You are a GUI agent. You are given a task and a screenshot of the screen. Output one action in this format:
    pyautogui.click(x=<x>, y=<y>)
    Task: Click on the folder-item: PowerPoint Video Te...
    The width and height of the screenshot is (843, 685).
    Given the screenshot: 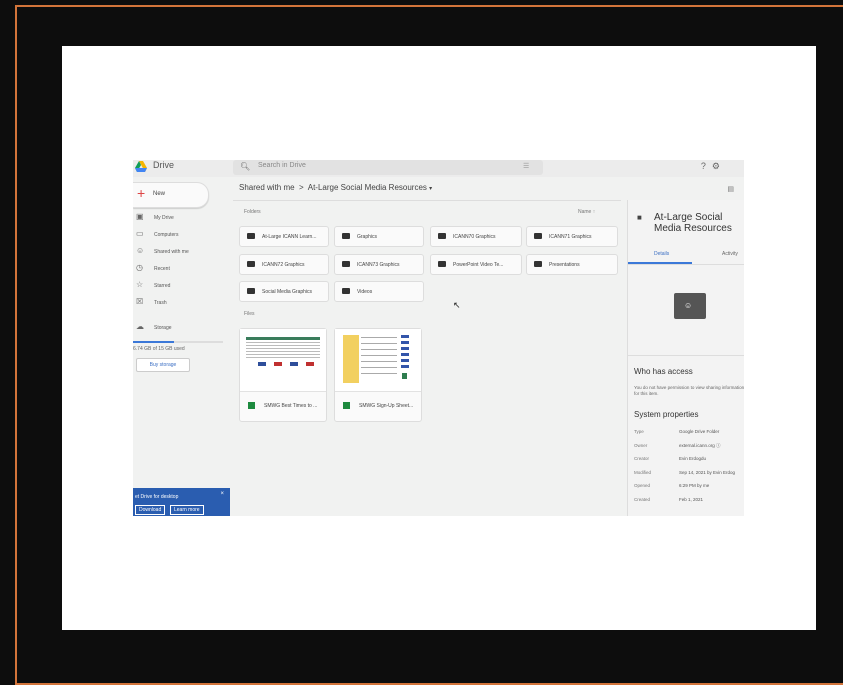 What is the action you would take?
    pyautogui.click(x=476, y=264)
    